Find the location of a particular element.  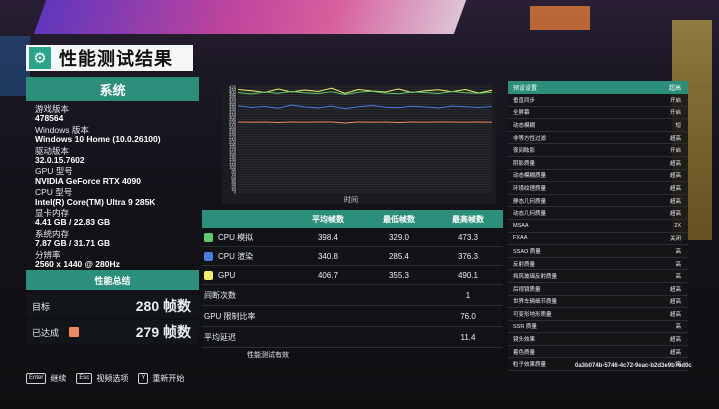

settings-row: 阴影质量 超高 is located at coordinates (598, 163).